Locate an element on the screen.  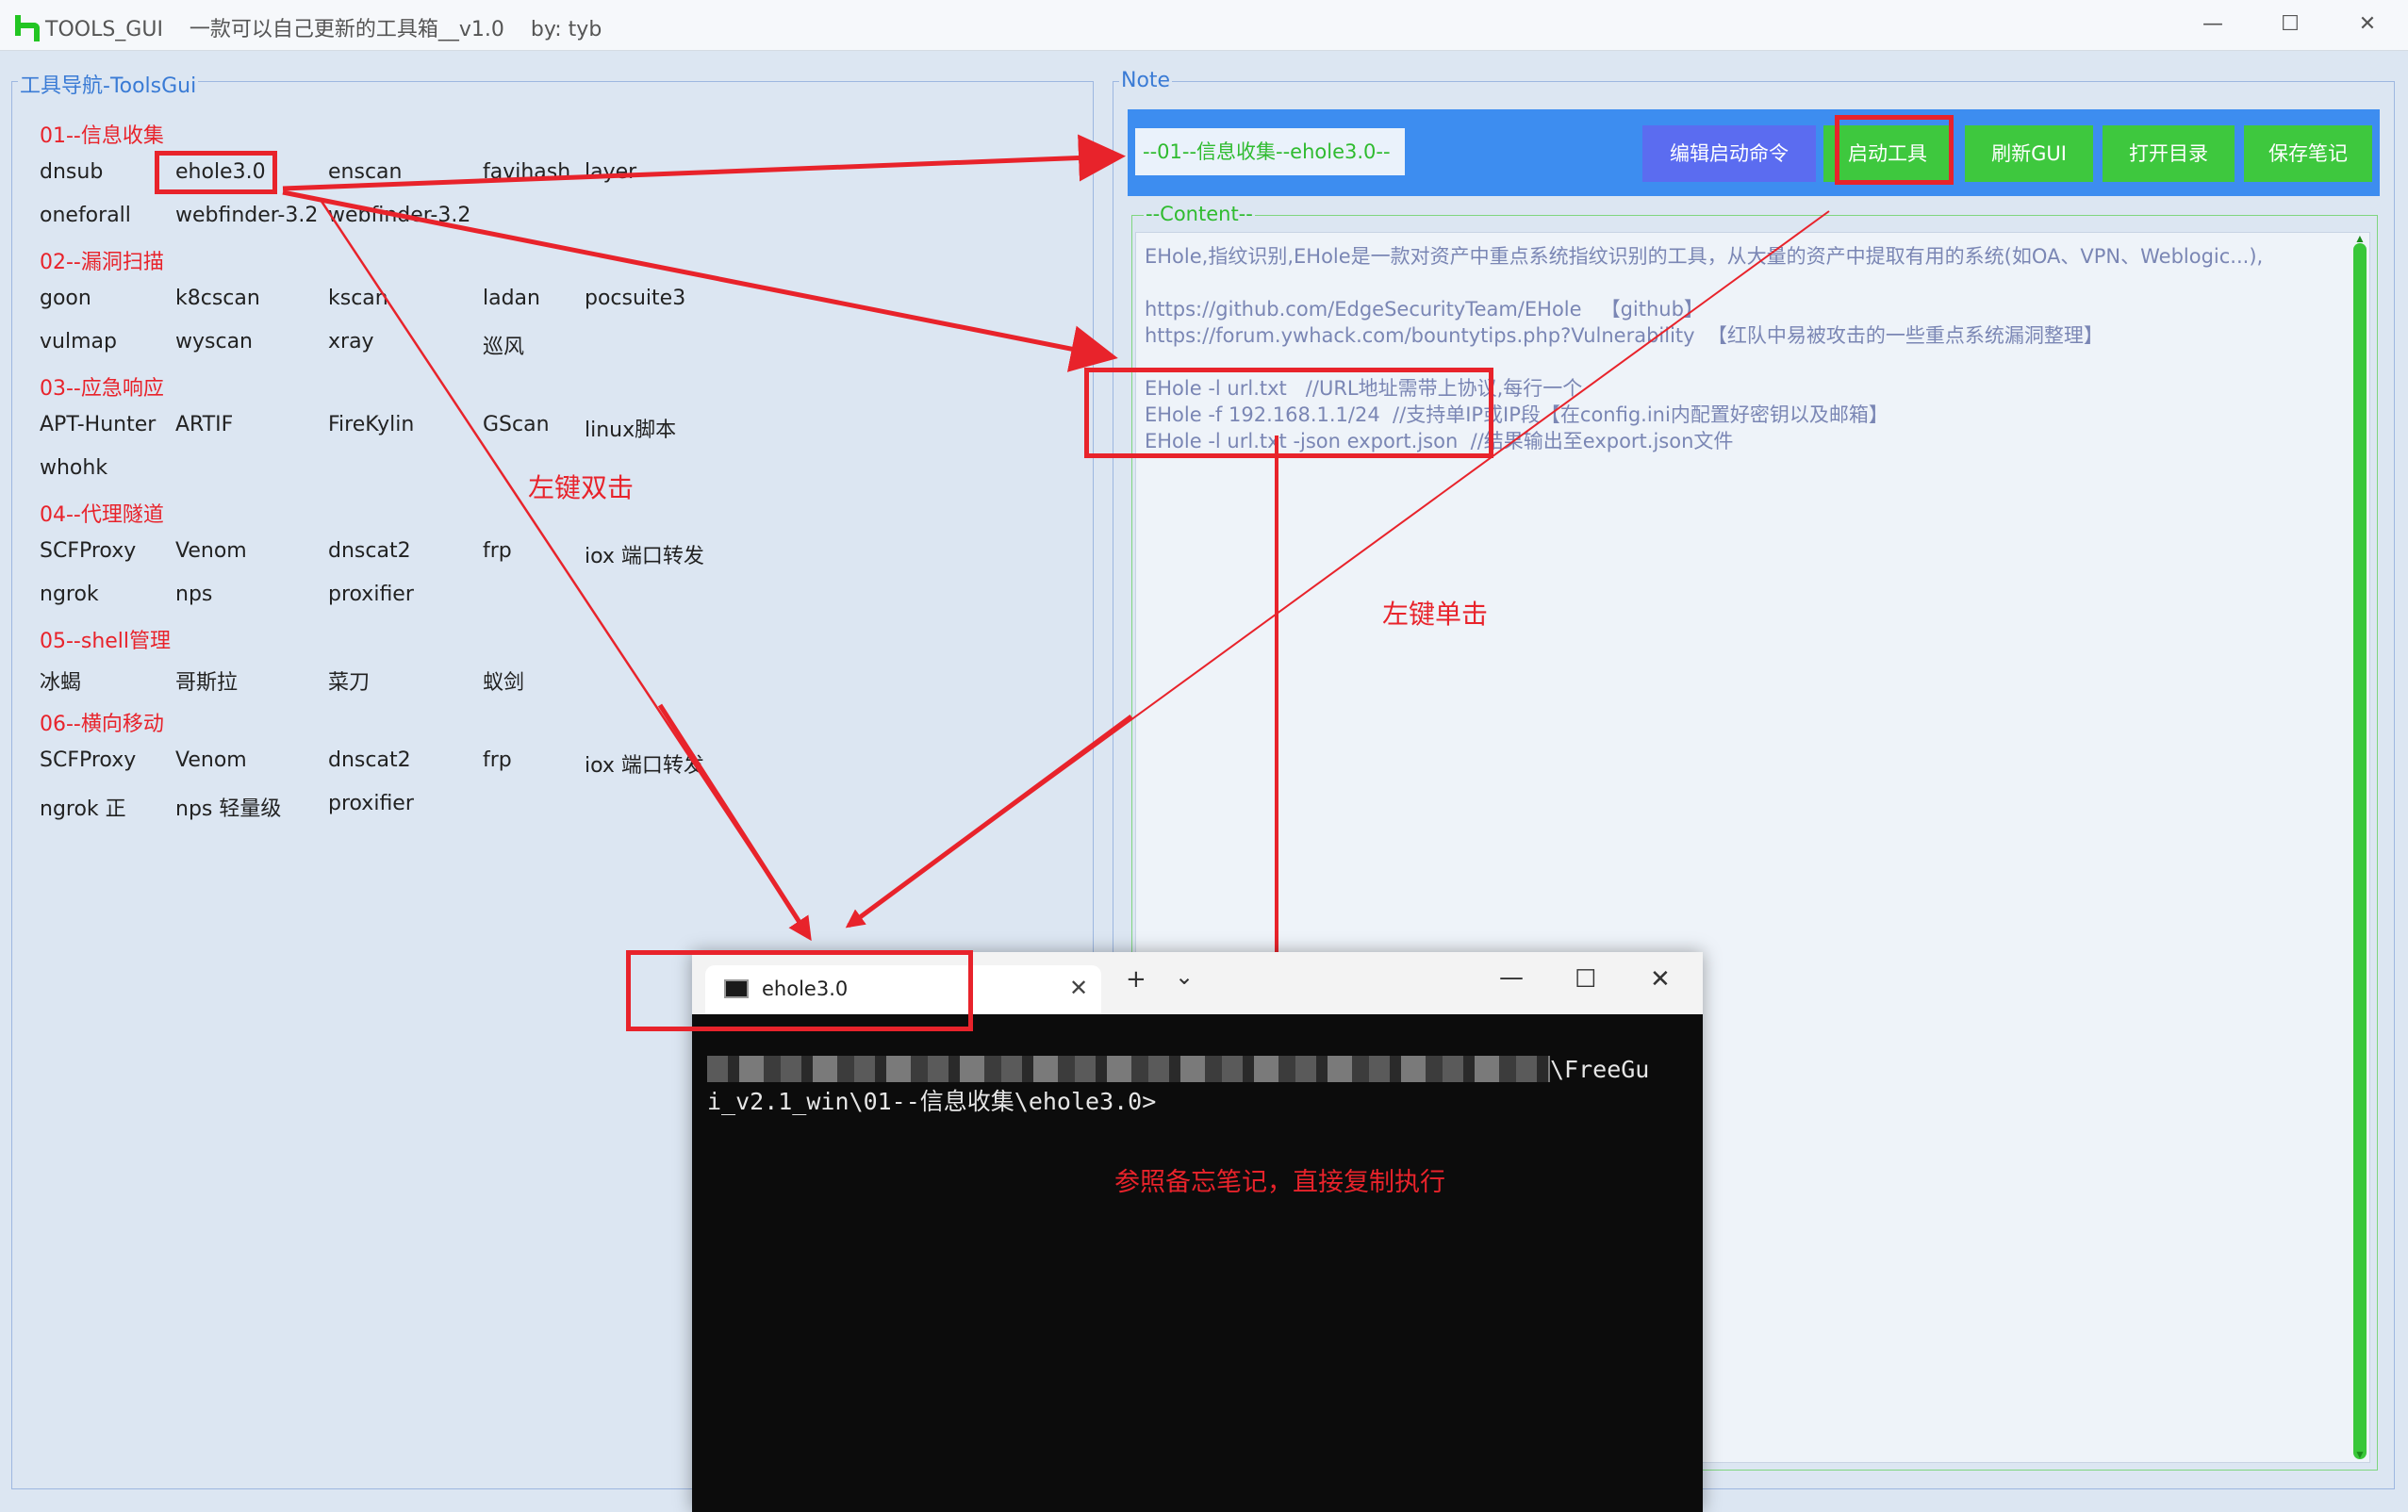
terminal-maximize-button: ☐ is located at coordinates (1585, 980).